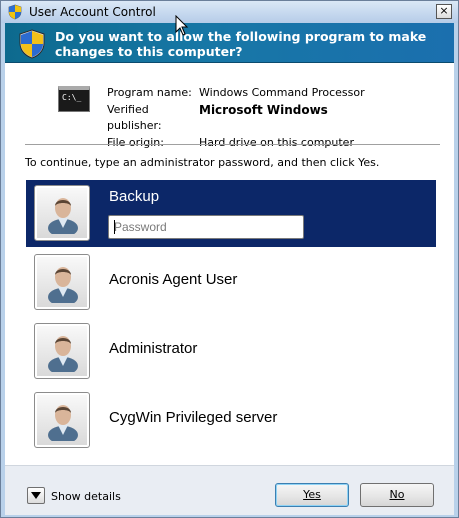 The width and height of the screenshot is (459, 518). What do you see at coordinates (282, 92) in the screenshot?
I see `info-value: Windows Command Processor` at bounding box center [282, 92].